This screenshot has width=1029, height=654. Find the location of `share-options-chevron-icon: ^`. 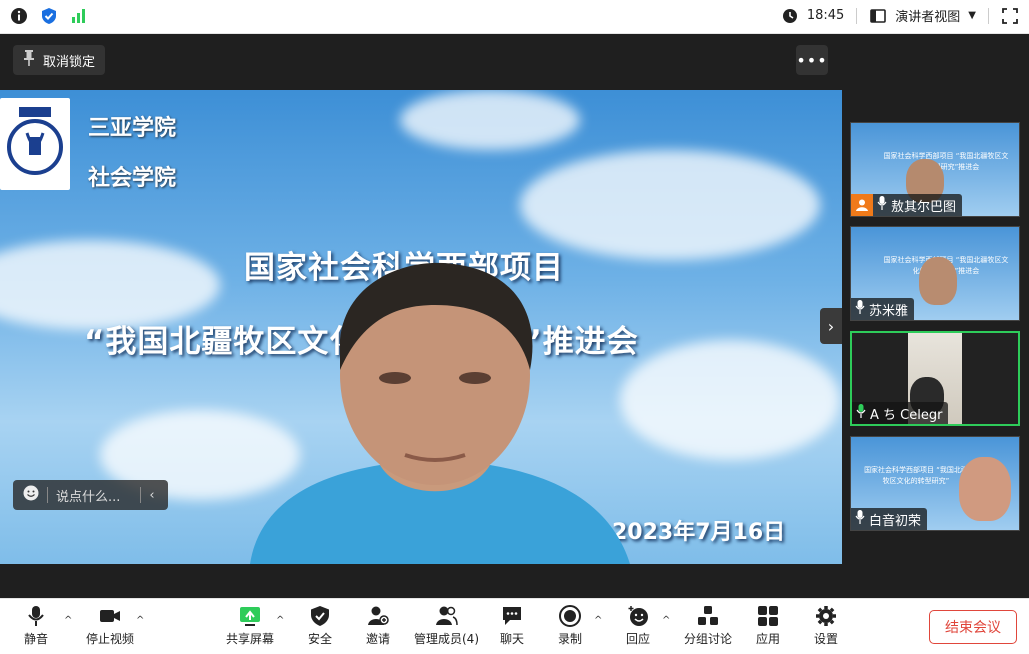

share-options-chevron-icon: ^ is located at coordinates (280, 620).